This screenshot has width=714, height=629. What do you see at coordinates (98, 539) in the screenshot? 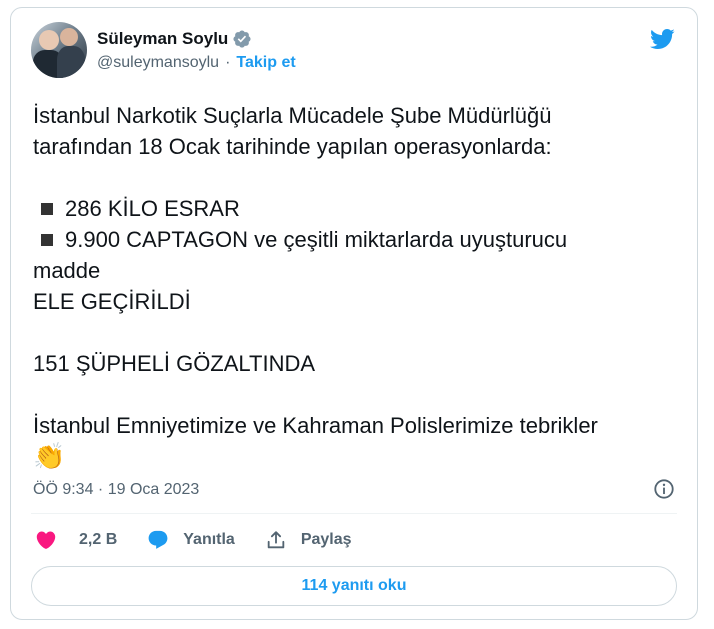
I see `like-count: 2,2 B` at bounding box center [98, 539].